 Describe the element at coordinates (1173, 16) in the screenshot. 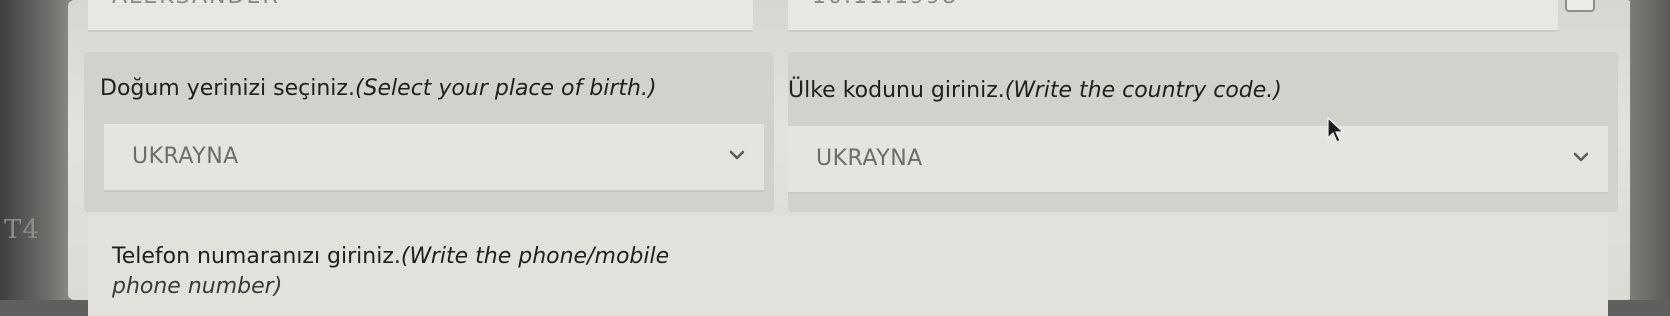

I see `birthdate-field: 10.11.1998` at that location.